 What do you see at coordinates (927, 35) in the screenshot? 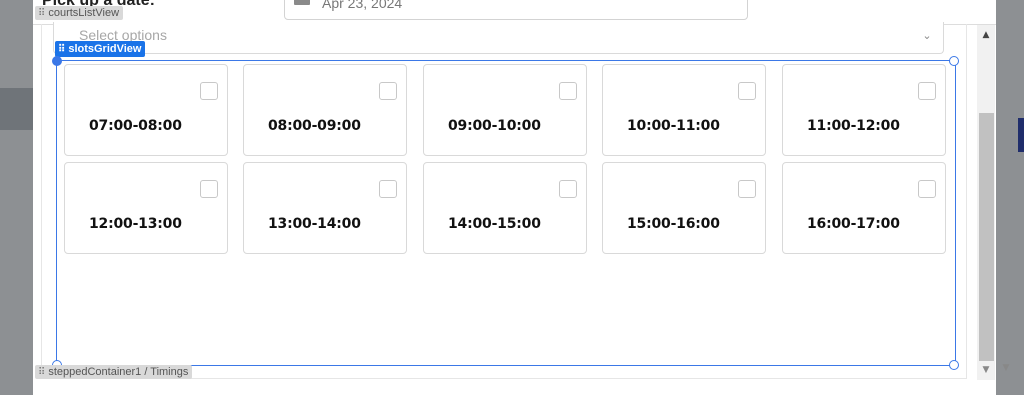
I see `chevron-down-icon: ⌄` at bounding box center [927, 35].